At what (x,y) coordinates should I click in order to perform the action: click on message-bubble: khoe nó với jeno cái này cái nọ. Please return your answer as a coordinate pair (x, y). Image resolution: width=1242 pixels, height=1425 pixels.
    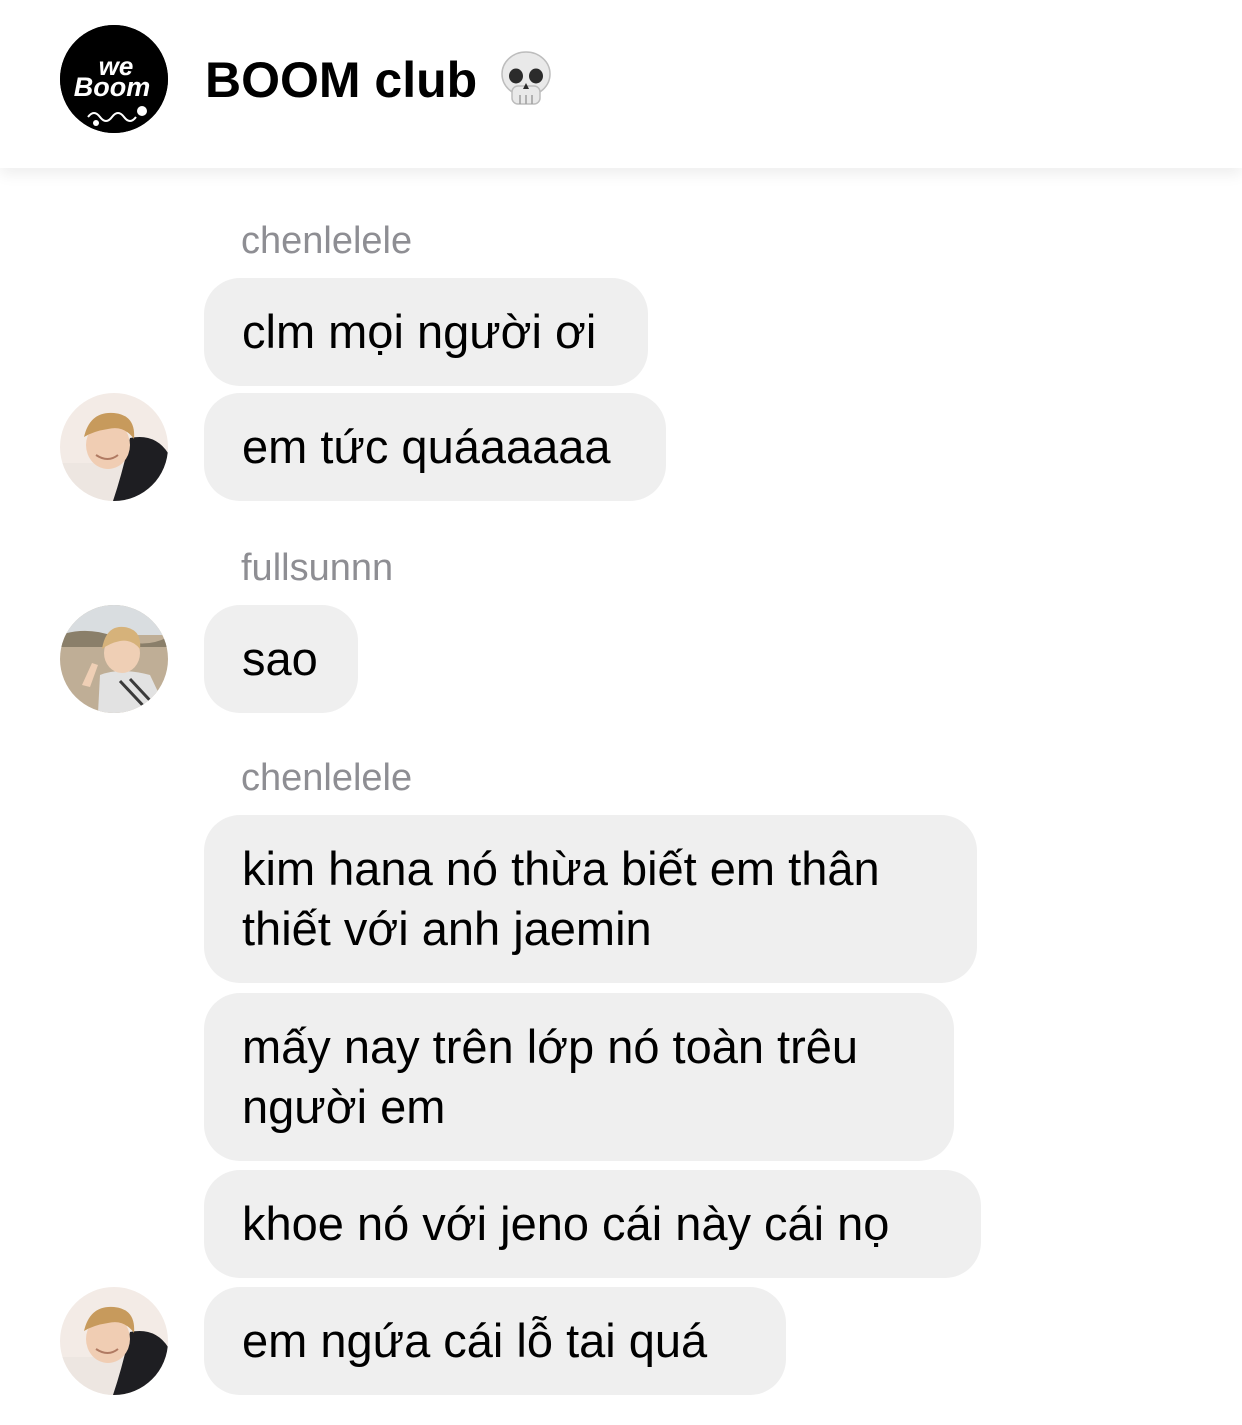
    Looking at the image, I should click on (592, 1224).